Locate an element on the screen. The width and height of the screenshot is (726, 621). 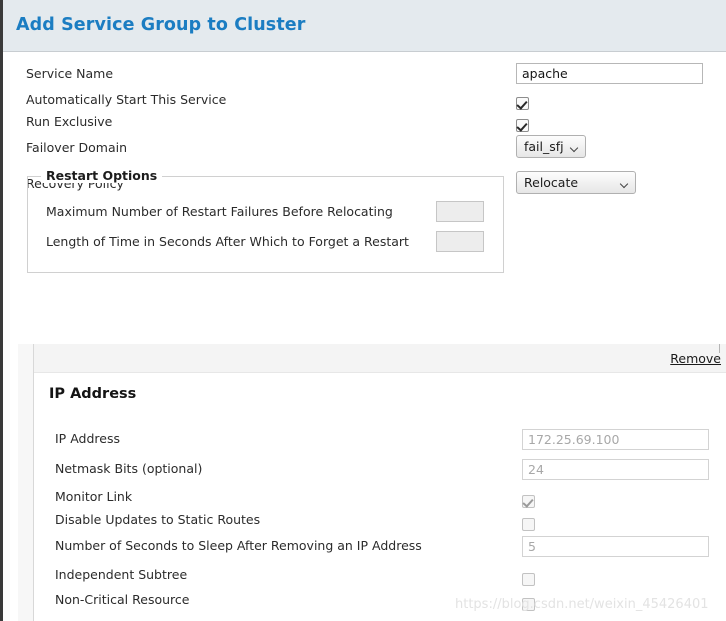
resource-title: IP Address is located at coordinates (93, 394).